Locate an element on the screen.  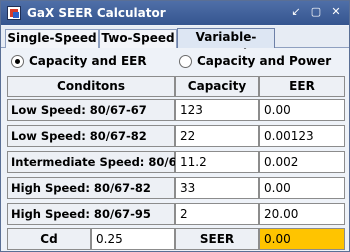
tab-strip: Single-Speed Two-Speed Variable-Speed is located at coordinates (175, 43).